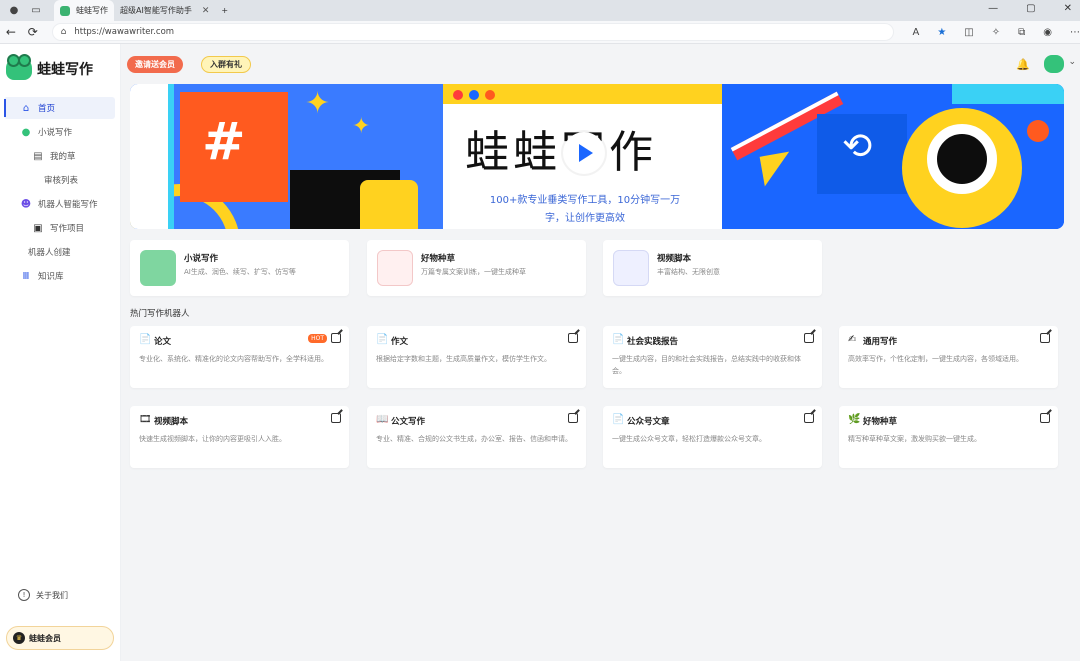  I want to click on sidebar-item-robot-create: 机器人创建, so click(59, 252).